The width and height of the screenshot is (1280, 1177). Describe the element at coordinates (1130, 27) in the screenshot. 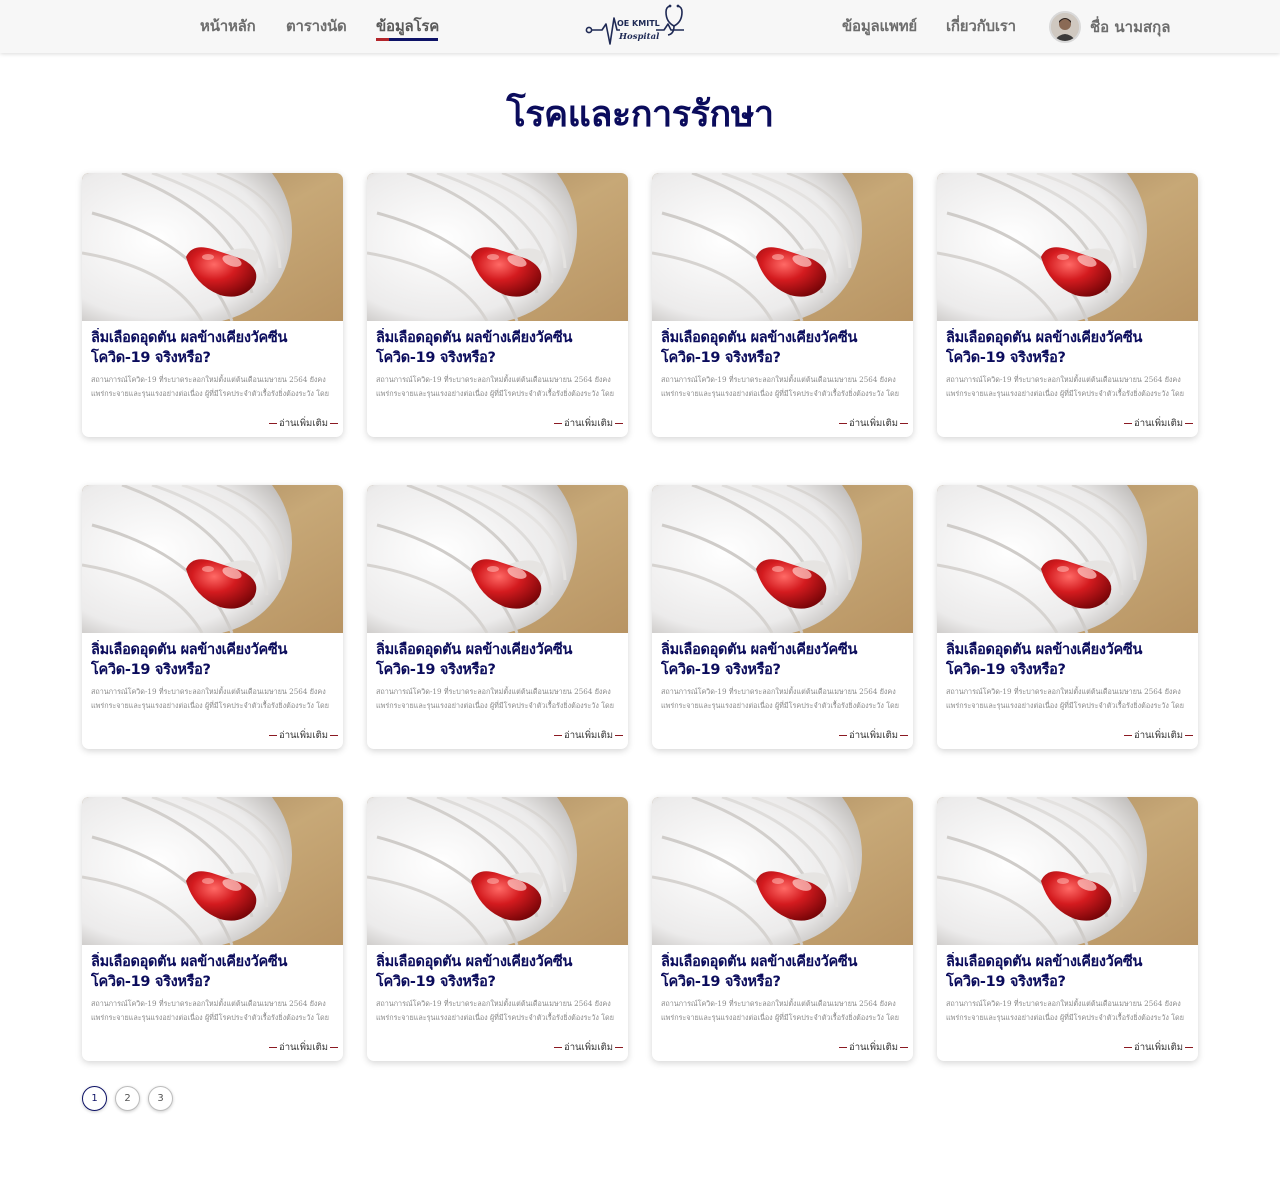

I see `user-profile-name: ชื่อ นามสกุล` at that location.